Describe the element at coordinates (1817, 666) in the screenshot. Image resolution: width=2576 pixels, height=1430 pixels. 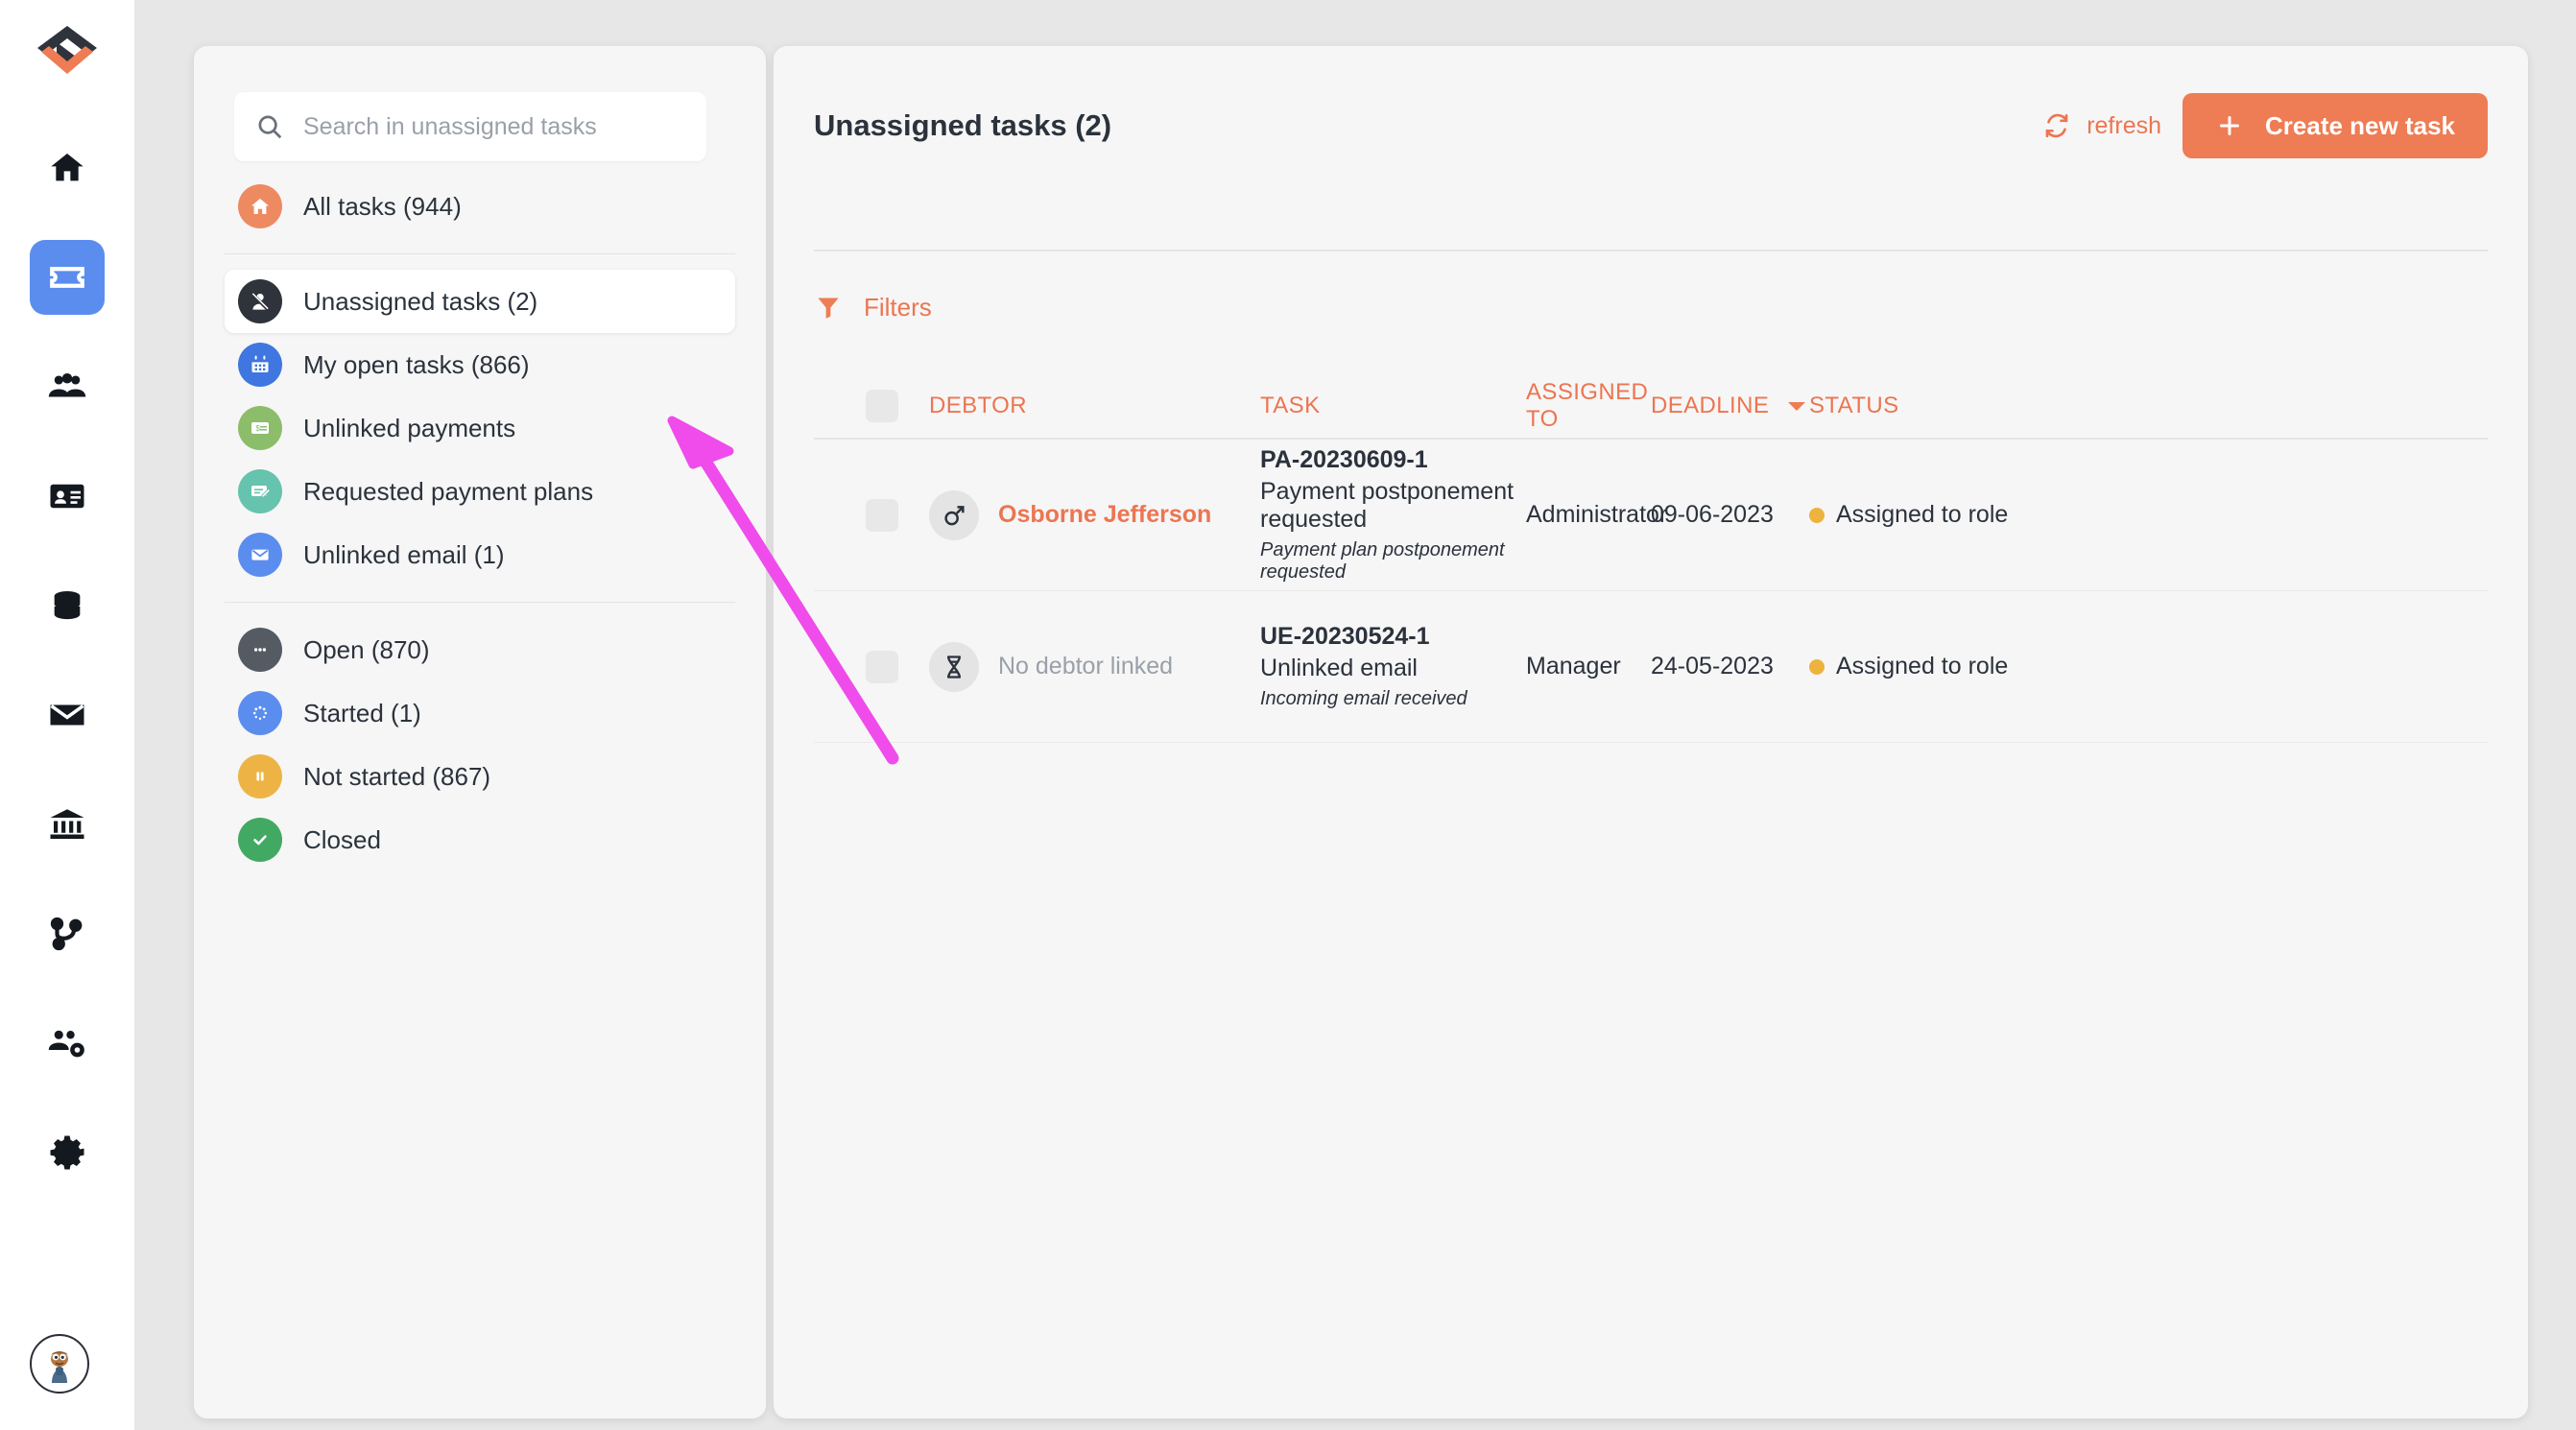
I see `status-badge-dot` at that location.